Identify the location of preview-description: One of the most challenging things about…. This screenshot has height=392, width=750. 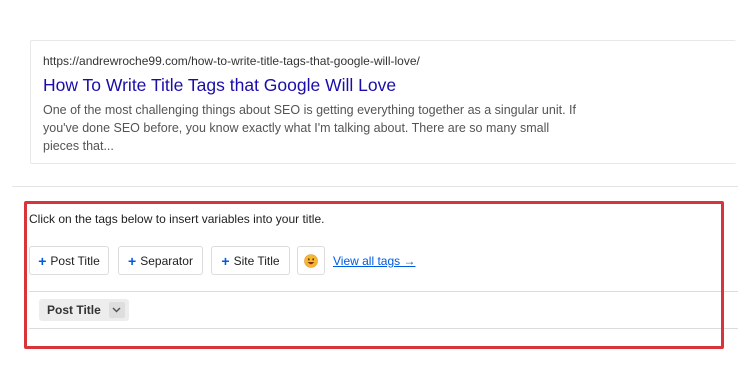
(309, 128).